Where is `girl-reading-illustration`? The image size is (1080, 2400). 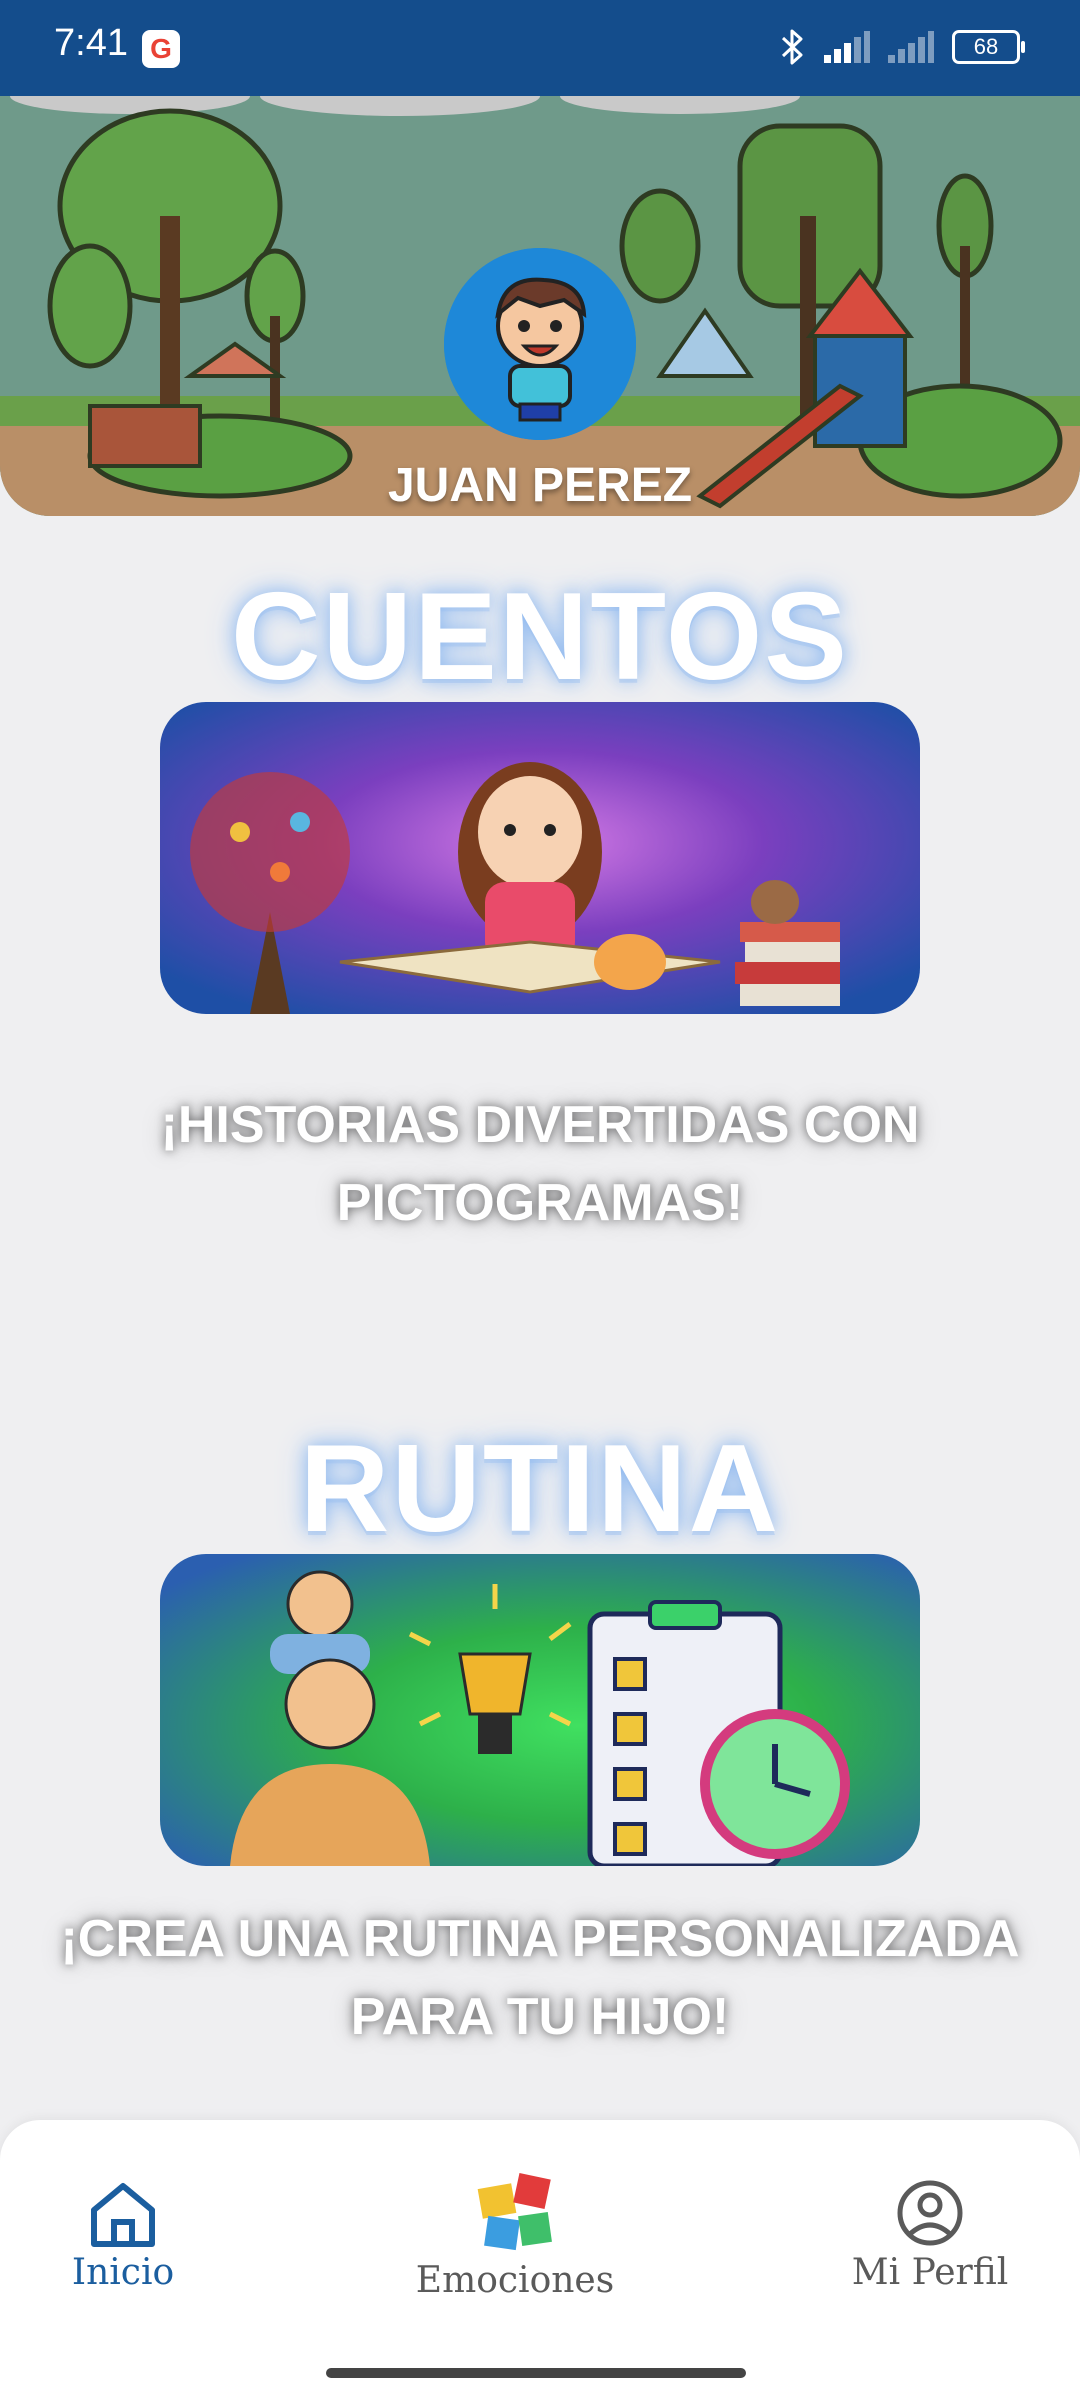
girl-reading-illustration is located at coordinates (540, 858).